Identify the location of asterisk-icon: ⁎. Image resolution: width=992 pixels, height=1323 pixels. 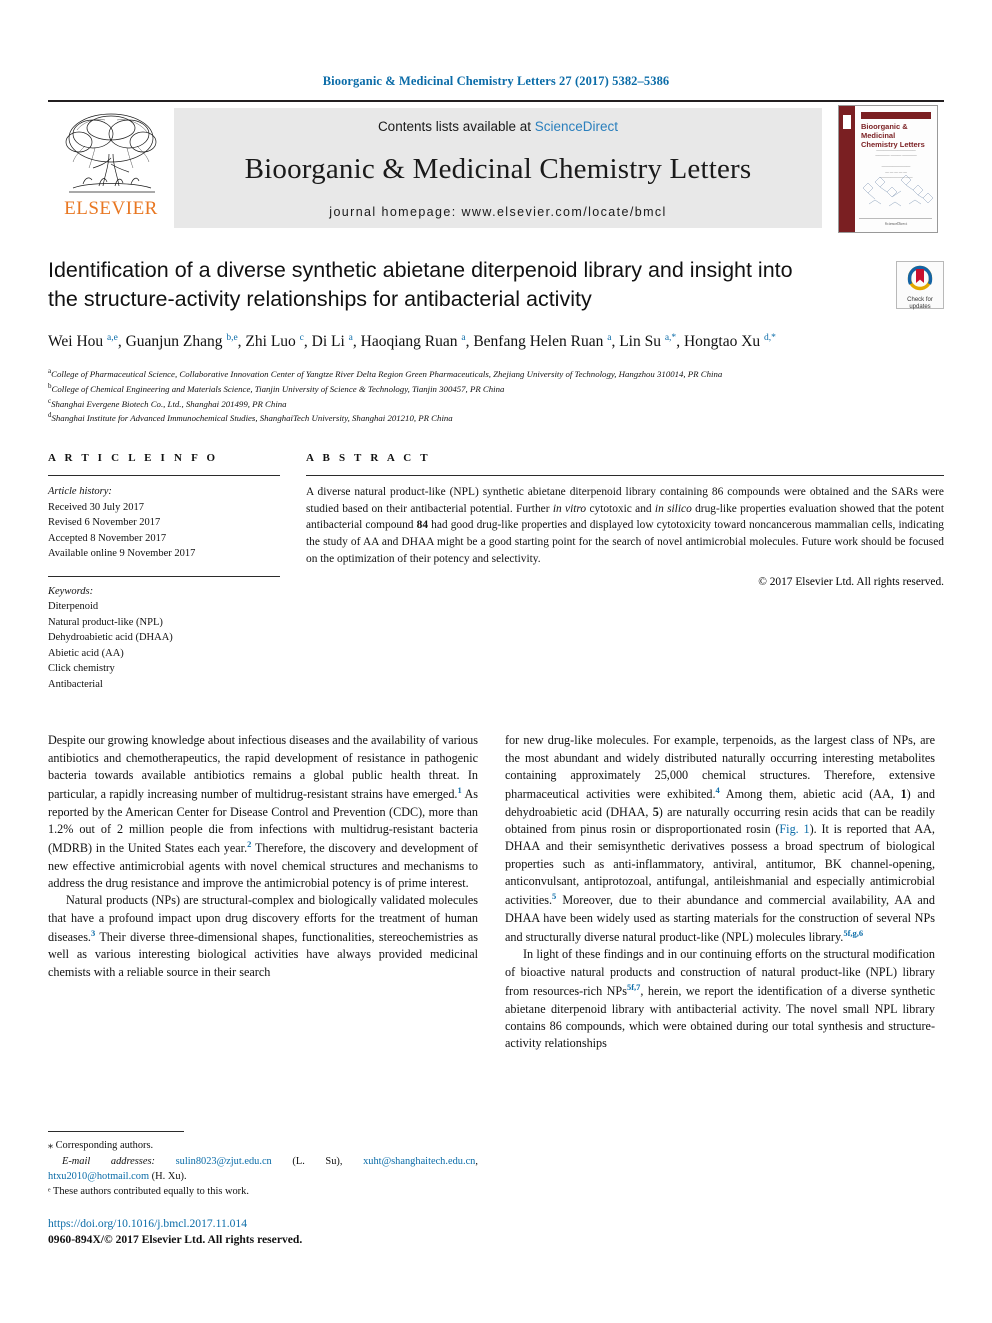
(50, 1145).